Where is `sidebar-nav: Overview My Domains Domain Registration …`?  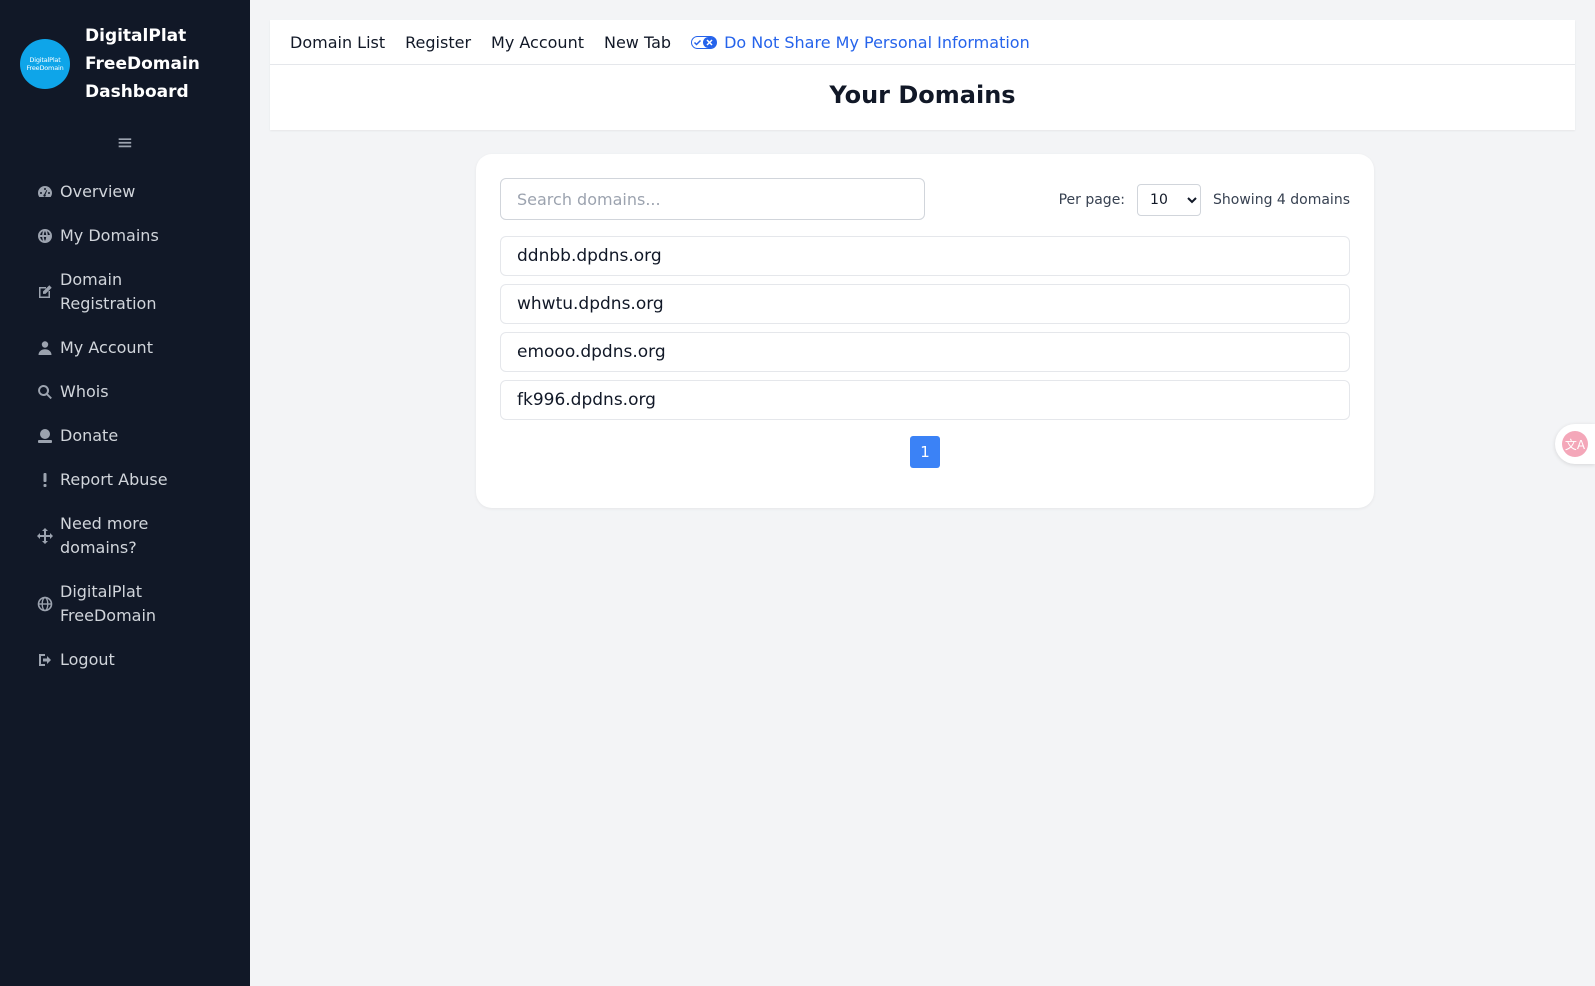 sidebar-nav: Overview My Domains Domain Registration … is located at coordinates (125, 426).